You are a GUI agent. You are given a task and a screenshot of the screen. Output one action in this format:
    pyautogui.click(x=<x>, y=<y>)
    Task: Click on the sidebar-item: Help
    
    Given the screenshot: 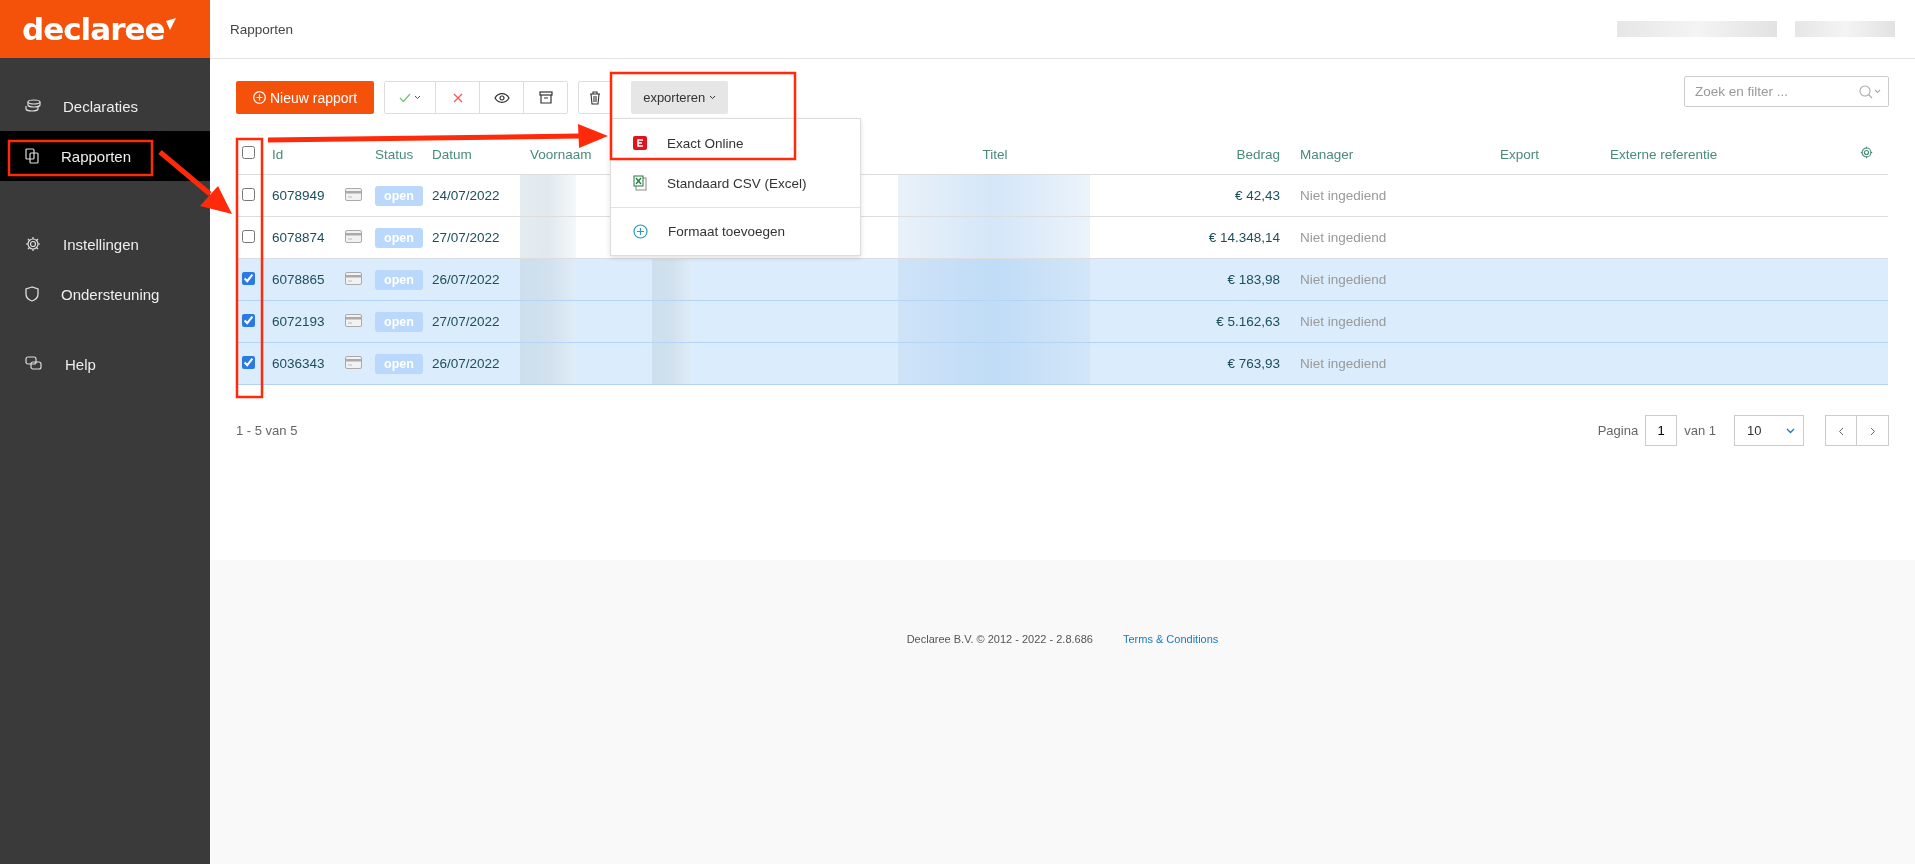 What is the action you would take?
    pyautogui.click(x=105, y=364)
    